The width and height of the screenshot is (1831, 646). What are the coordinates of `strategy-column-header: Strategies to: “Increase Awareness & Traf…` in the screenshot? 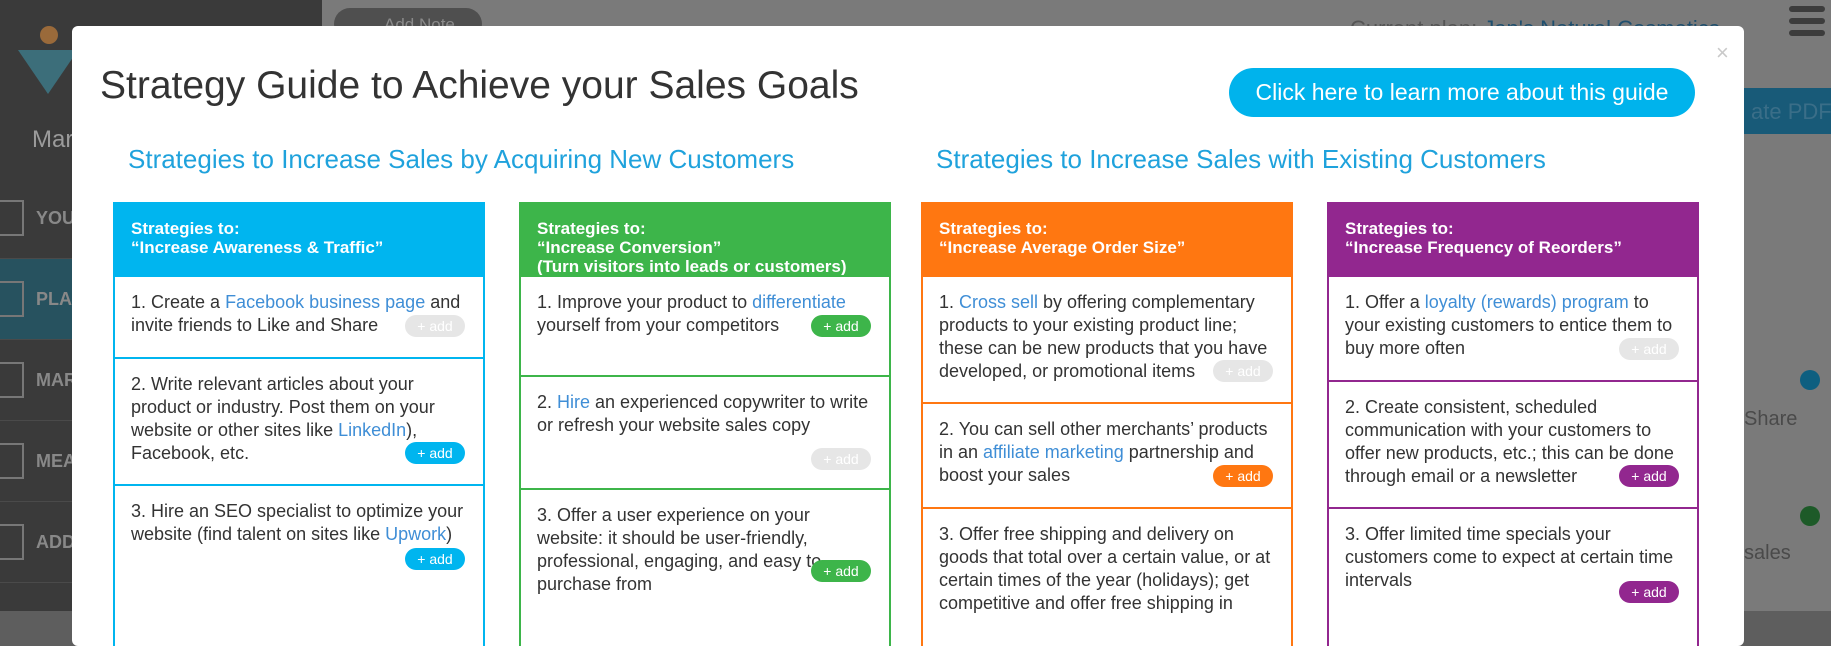 It's located at (299, 239).